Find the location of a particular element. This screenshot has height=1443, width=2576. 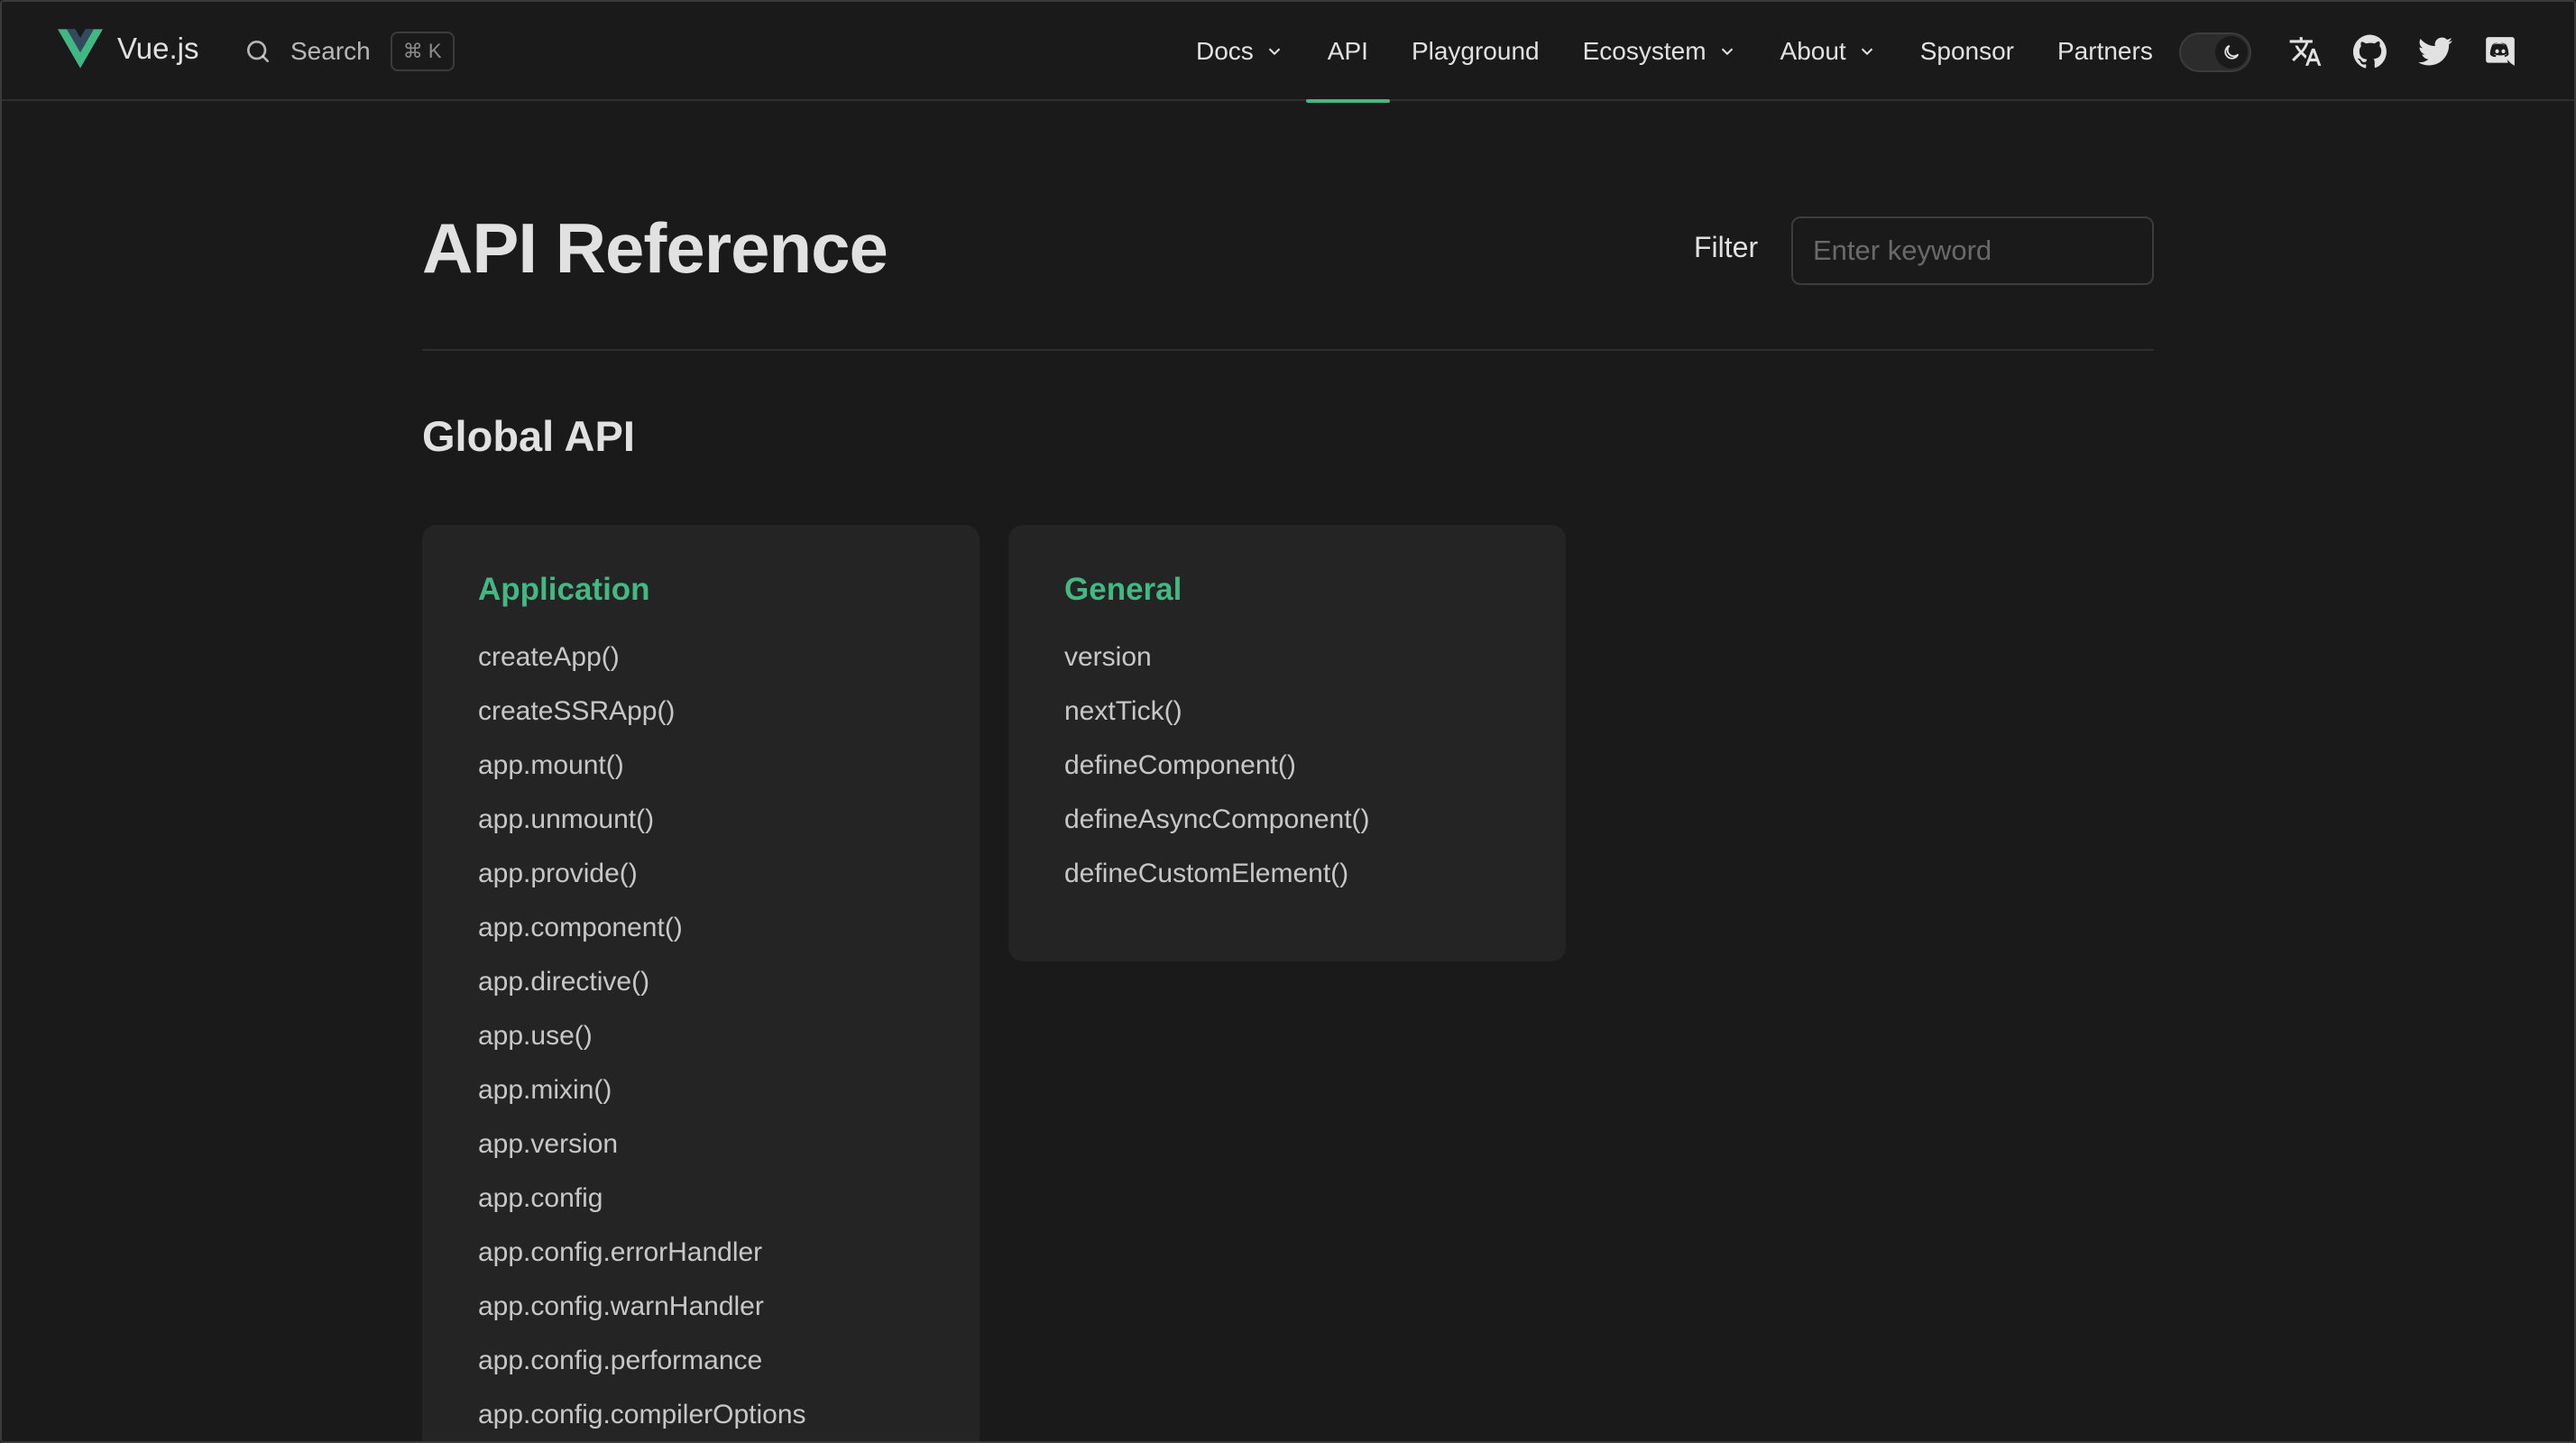

api-link: app.config.warnHandler is located at coordinates (701, 1315).